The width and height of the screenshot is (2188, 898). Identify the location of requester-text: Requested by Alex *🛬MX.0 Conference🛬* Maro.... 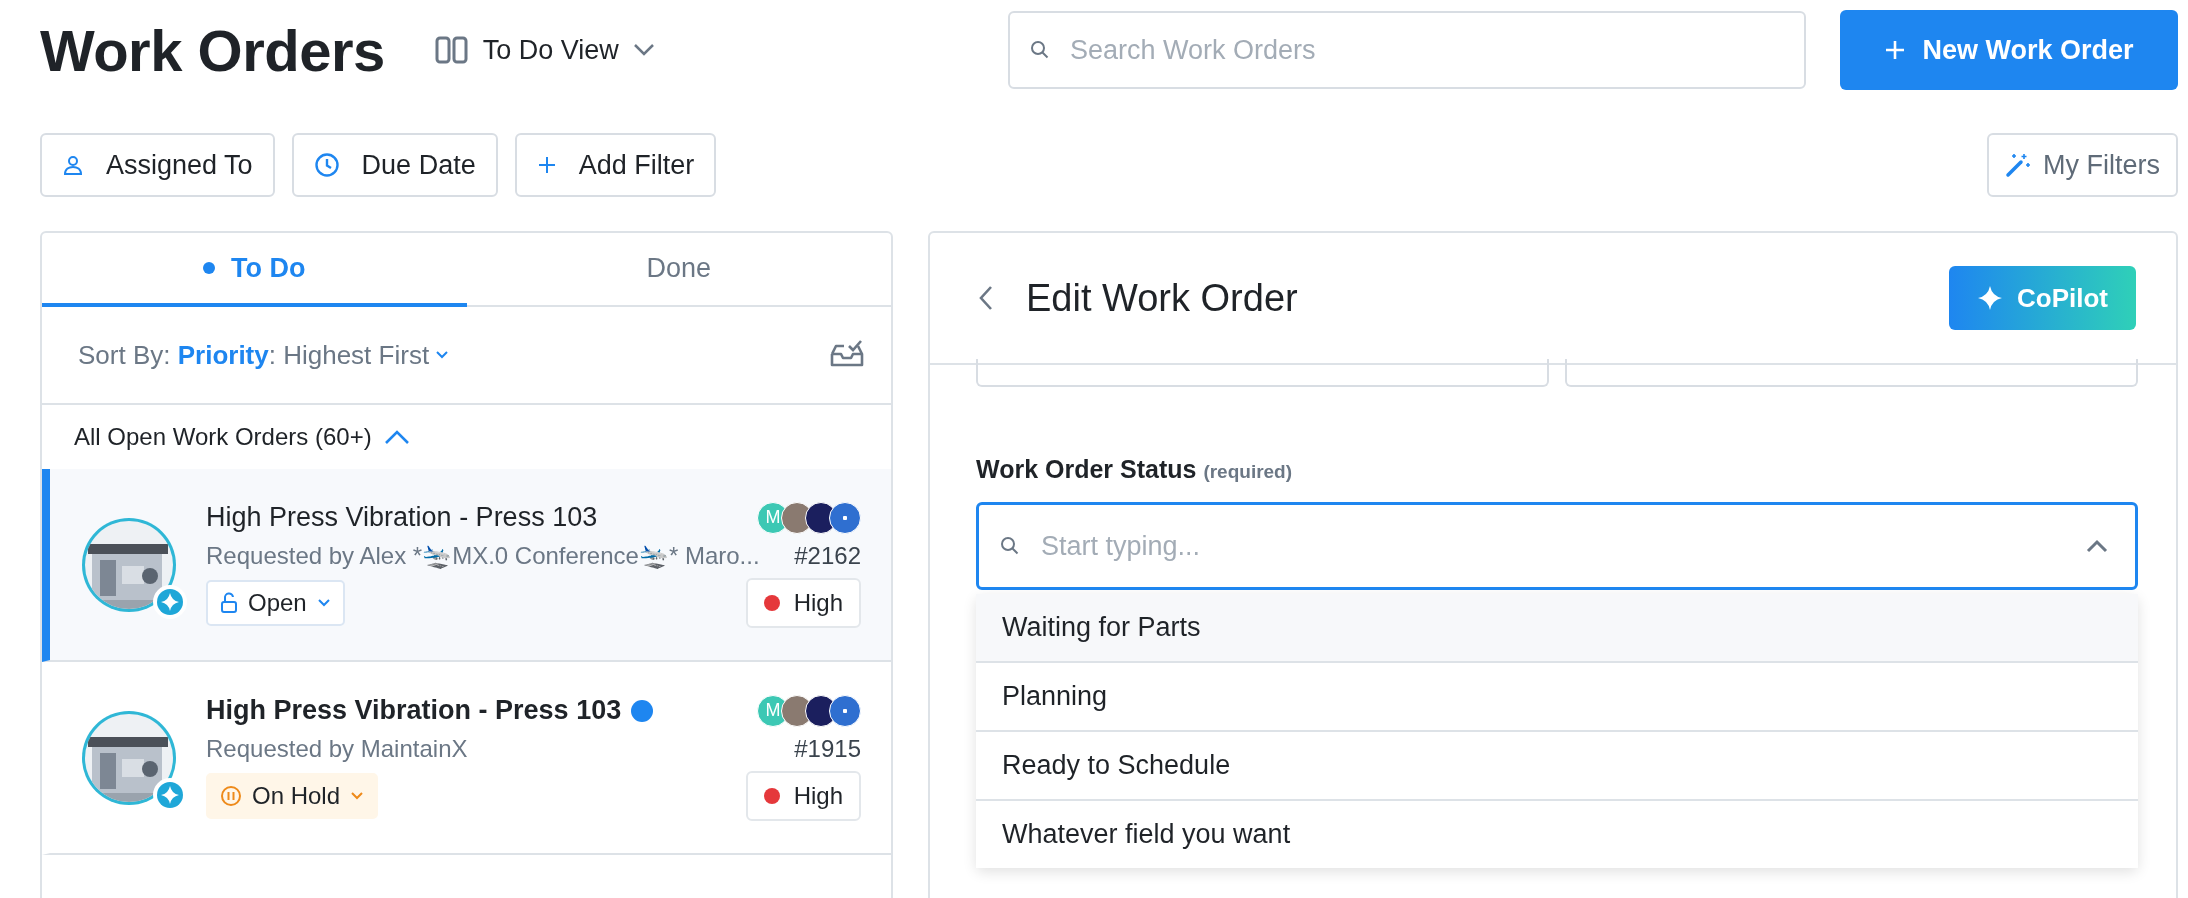
(483, 555).